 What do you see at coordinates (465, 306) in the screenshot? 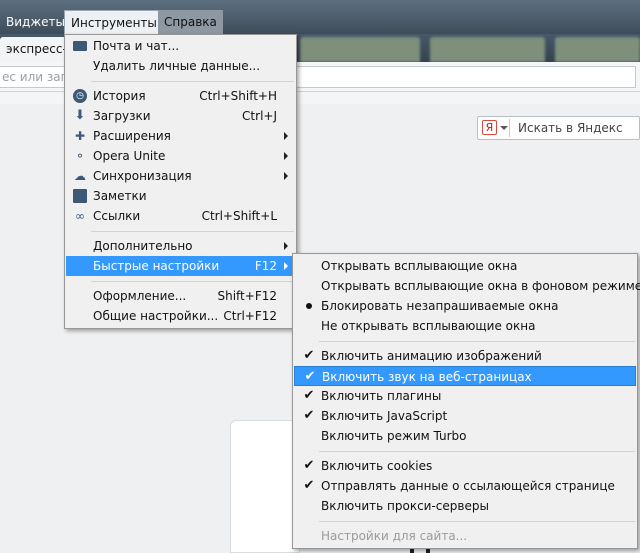
I see `menu-item-popups-block: Блокировать незапрашиваемые окна` at bounding box center [465, 306].